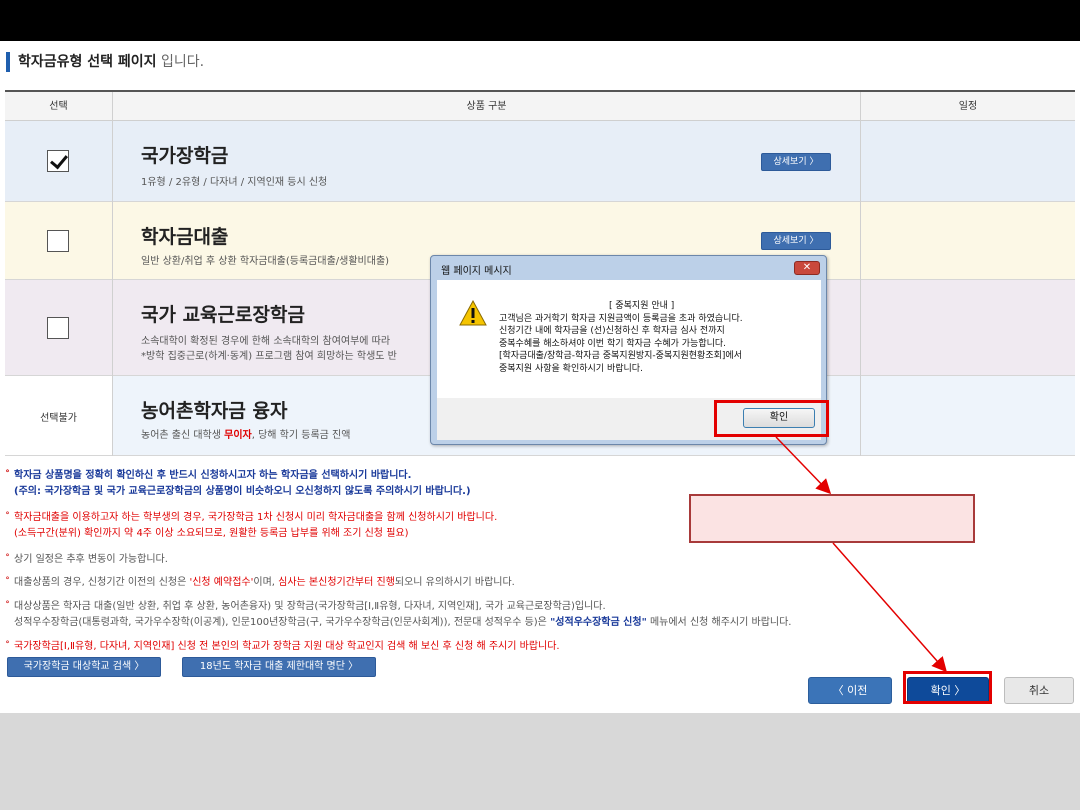  Describe the element at coordinates (185, 237) in the screenshot. I see `product-name: 학자금대출` at that location.